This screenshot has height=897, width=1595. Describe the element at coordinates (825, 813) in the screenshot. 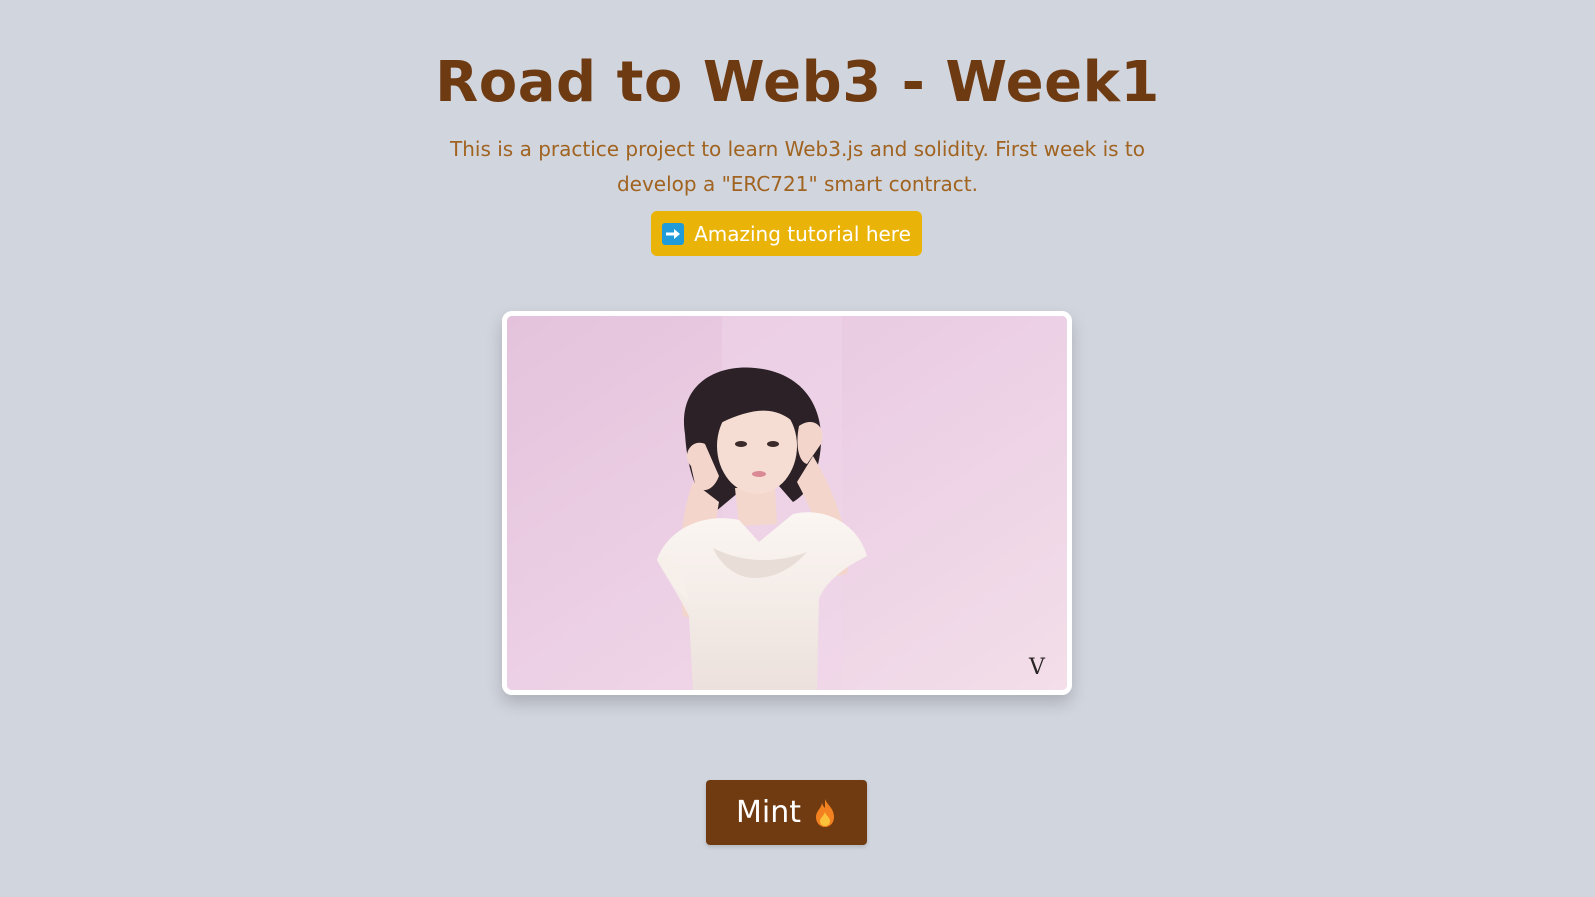

I see `fire-icon` at that location.